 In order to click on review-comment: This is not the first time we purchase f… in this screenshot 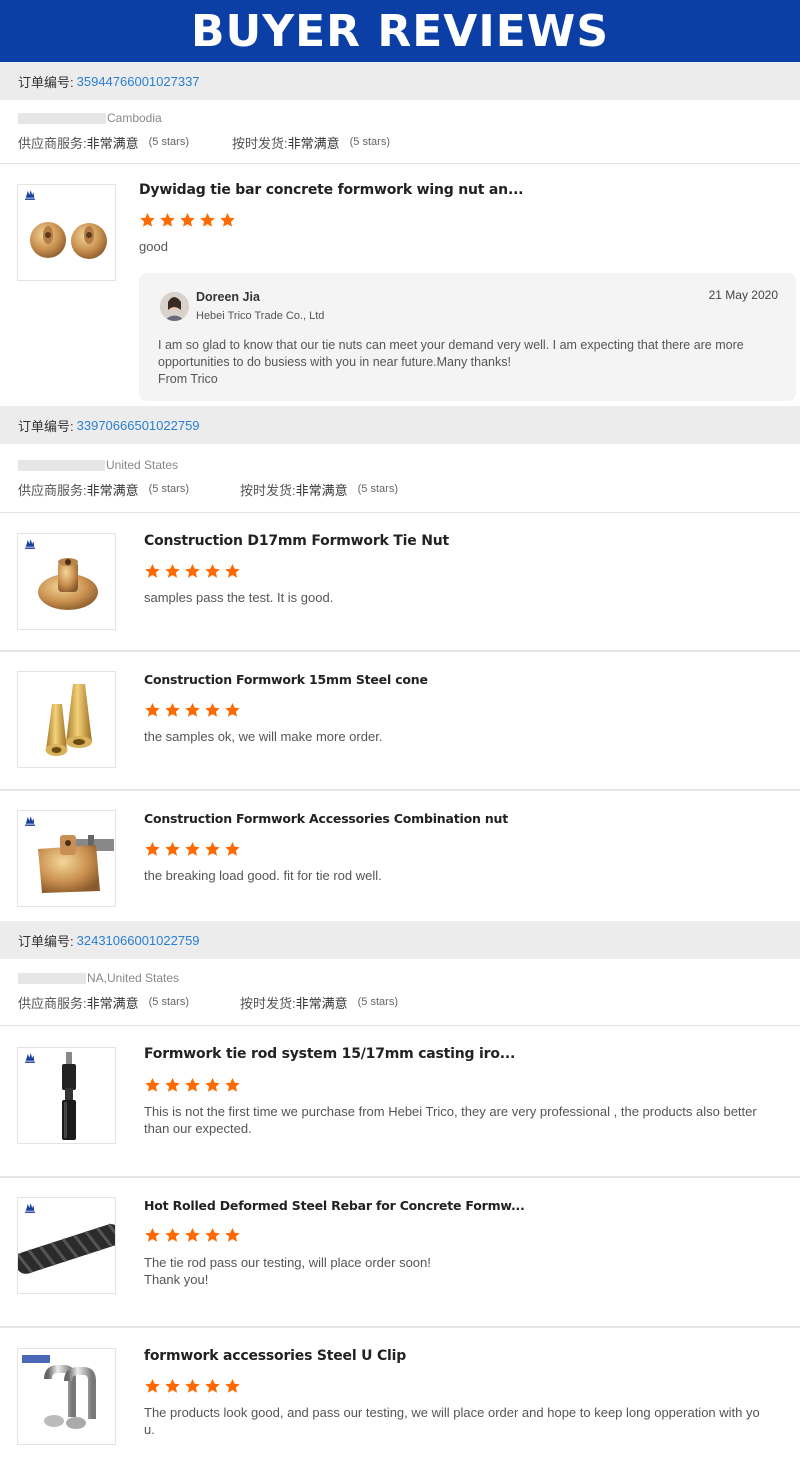, I will do `click(466, 1120)`.